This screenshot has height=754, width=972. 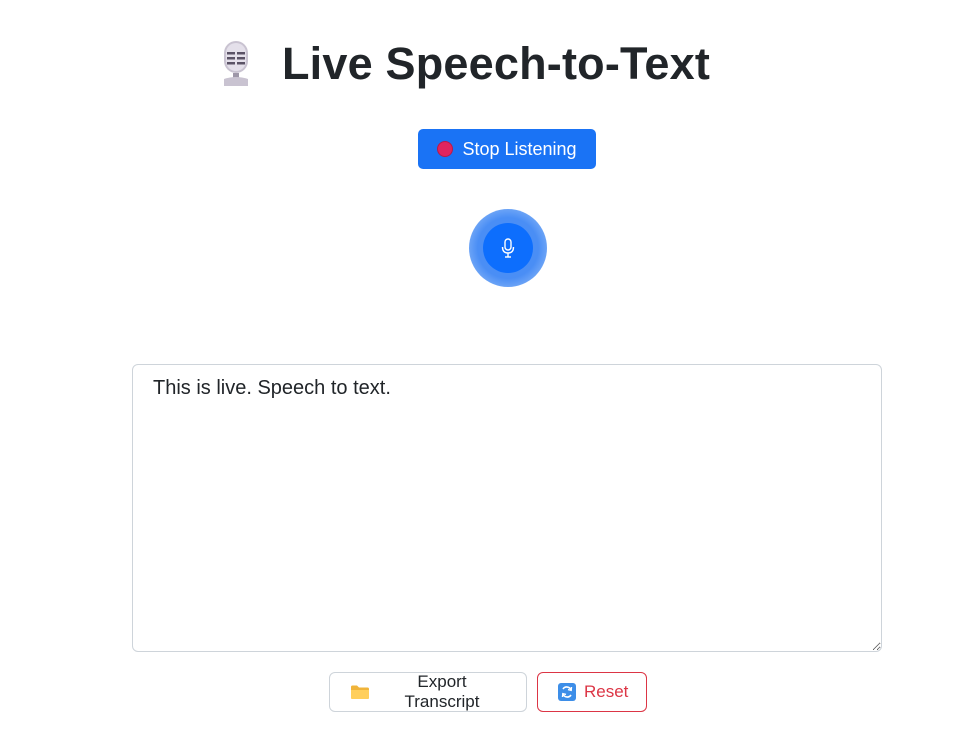 I want to click on reset-button: Reset, so click(x=592, y=692).